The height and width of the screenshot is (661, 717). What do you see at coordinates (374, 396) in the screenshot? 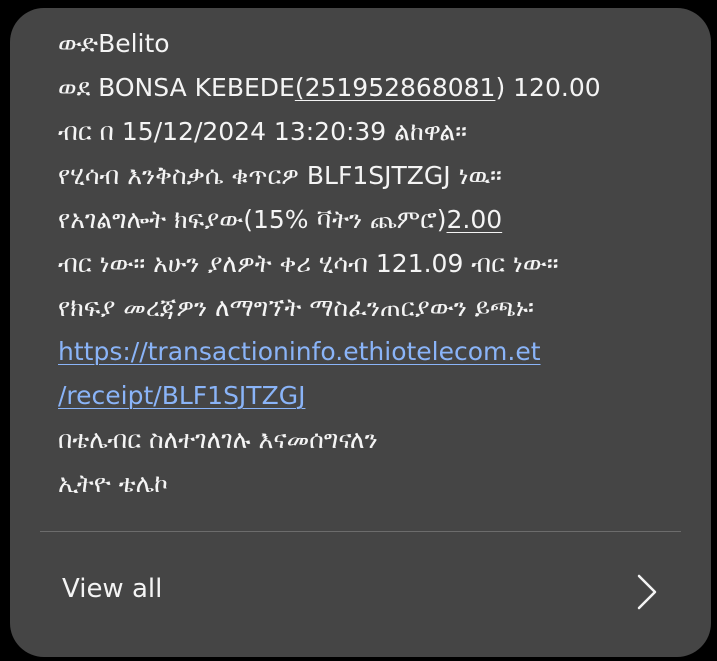
I see `receipt-link-continued: /receipt/BLF1SJTZGJ` at bounding box center [374, 396].